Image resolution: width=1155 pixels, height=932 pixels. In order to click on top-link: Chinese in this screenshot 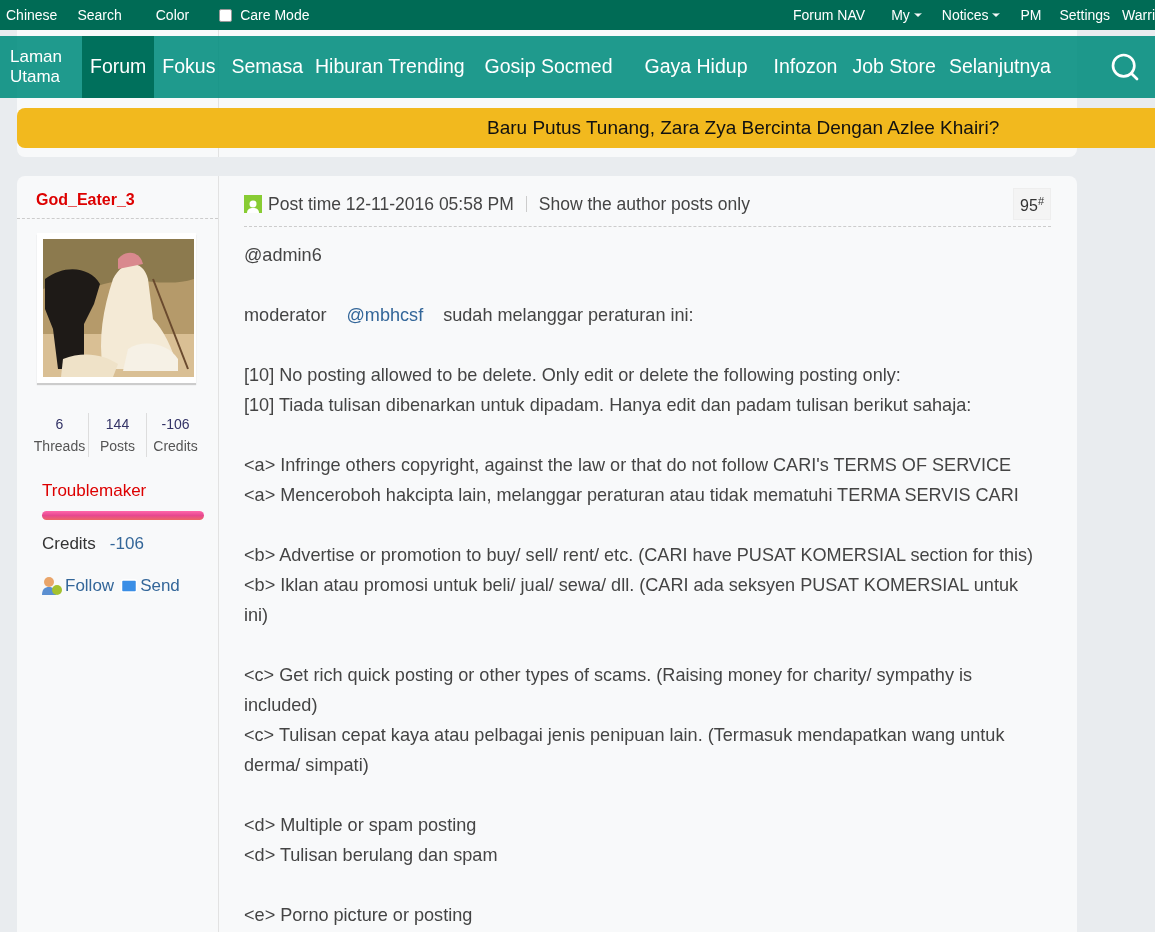, I will do `click(32, 15)`.